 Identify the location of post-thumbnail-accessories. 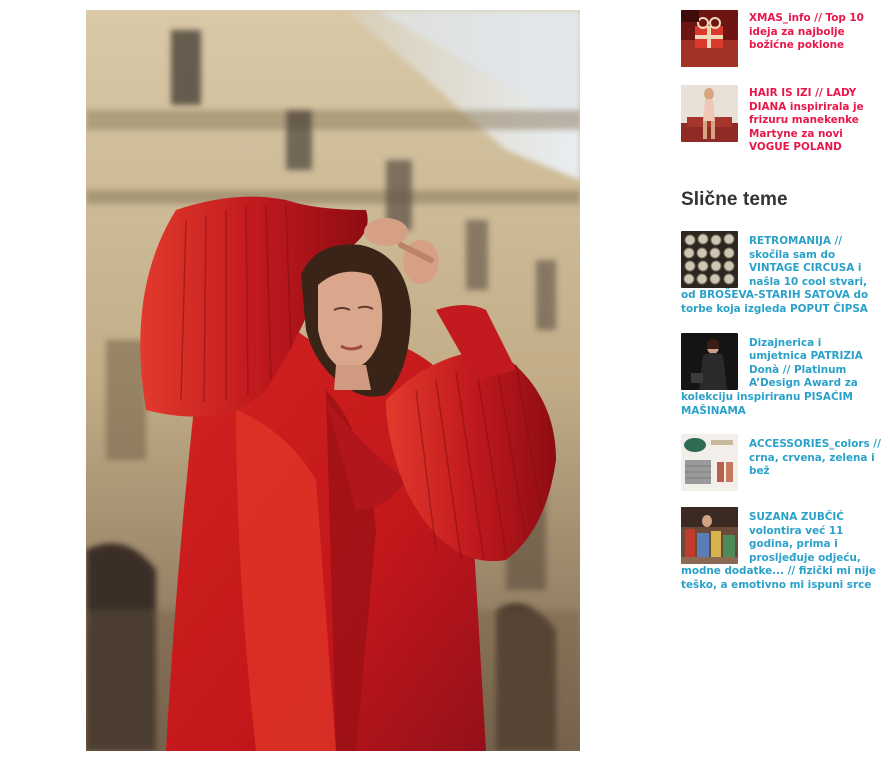
(709, 463).